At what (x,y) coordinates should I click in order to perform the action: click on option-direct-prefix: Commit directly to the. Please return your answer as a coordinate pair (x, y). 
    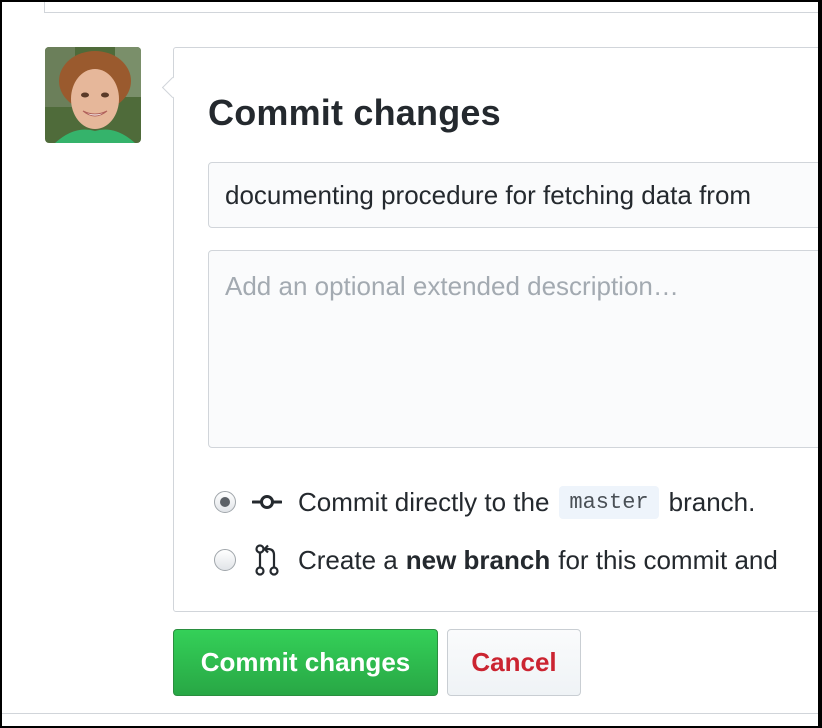
    Looking at the image, I should click on (424, 501).